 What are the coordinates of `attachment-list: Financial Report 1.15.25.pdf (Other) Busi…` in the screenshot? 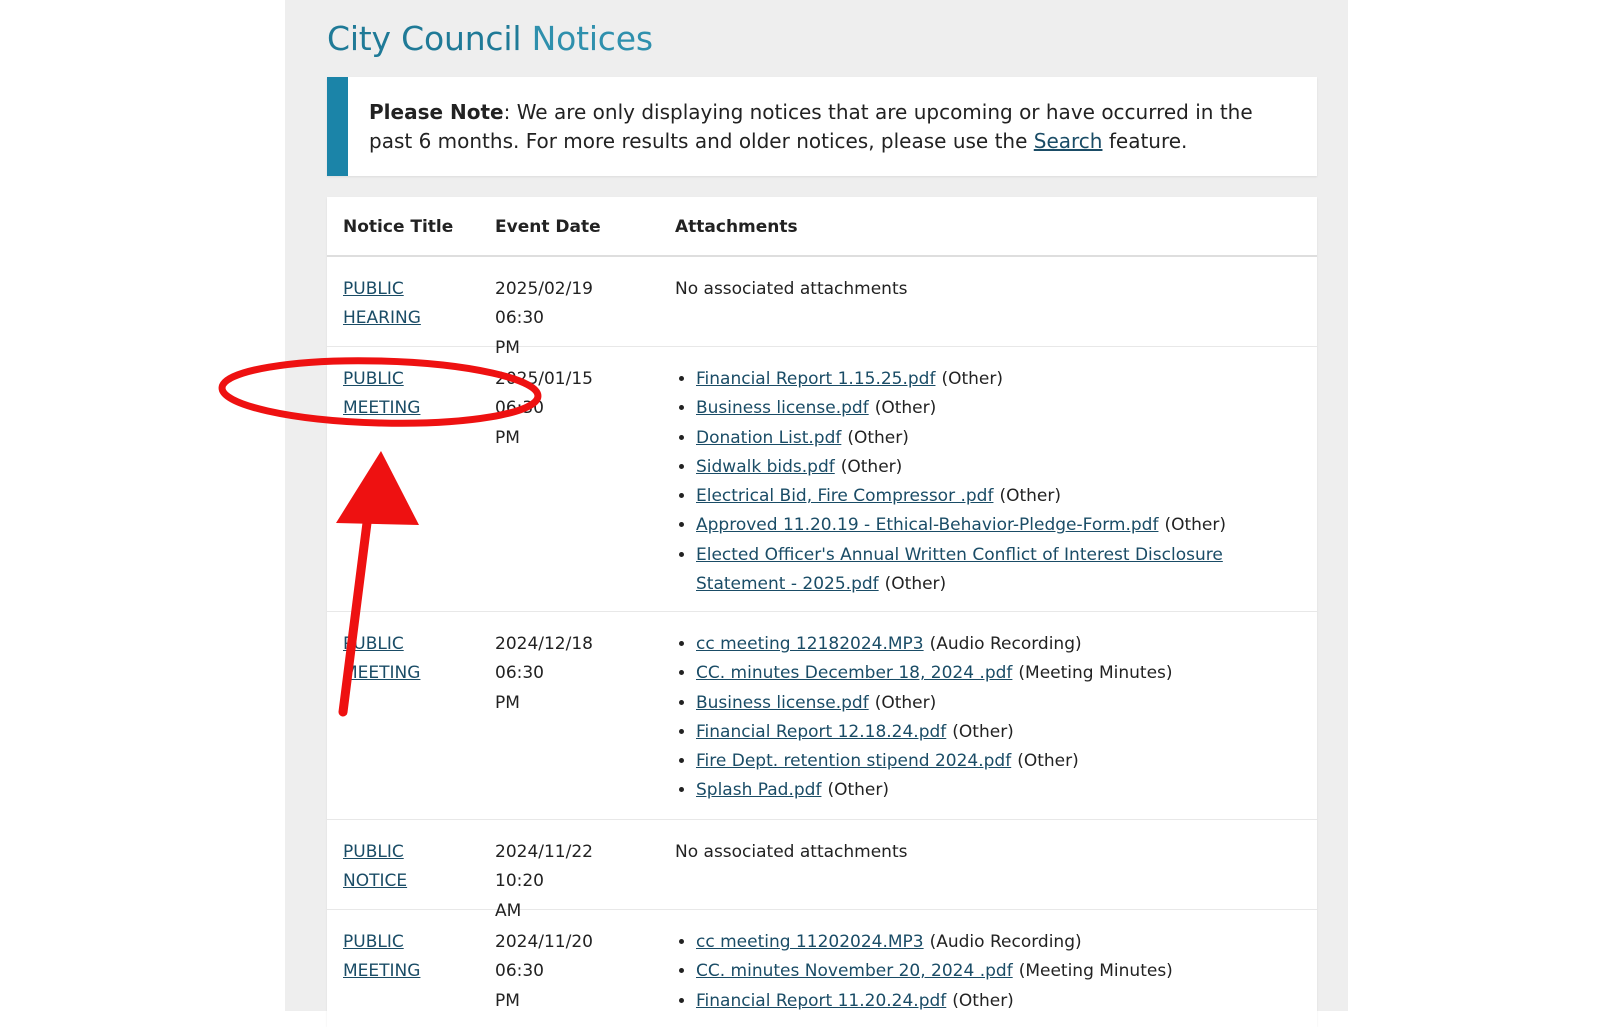 It's located at (985, 482).